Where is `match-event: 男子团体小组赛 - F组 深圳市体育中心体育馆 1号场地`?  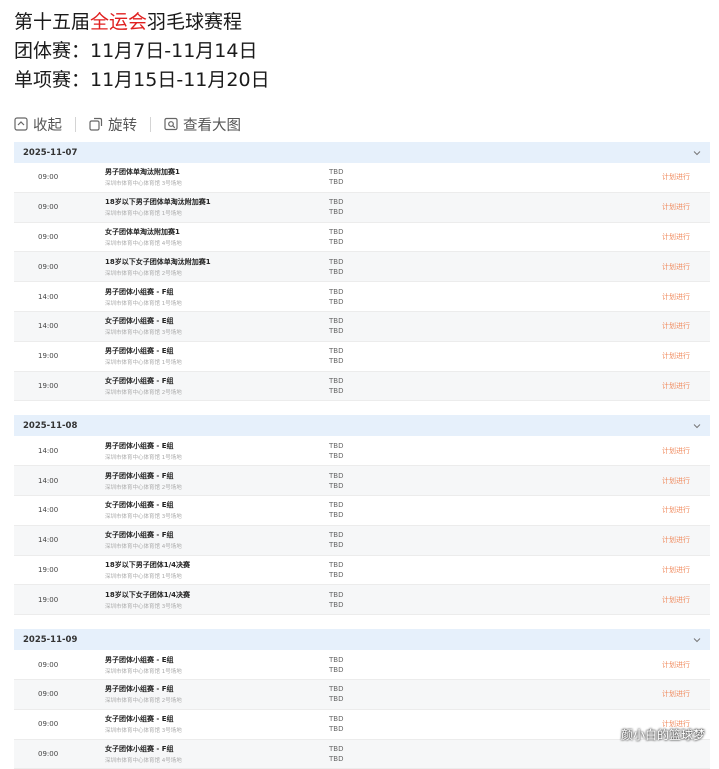 match-event: 男子团体小组赛 - F组 深圳市体育中心体育馆 1号场地 is located at coordinates (217, 297).